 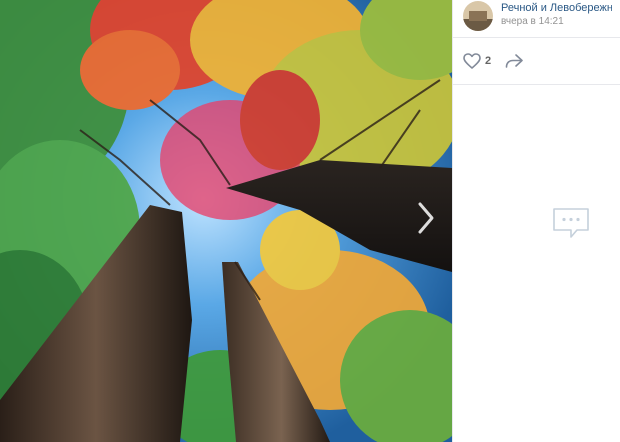 What do you see at coordinates (536, 61) in the screenshot?
I see `post-actions: 2` at bounding box center [536, 61].